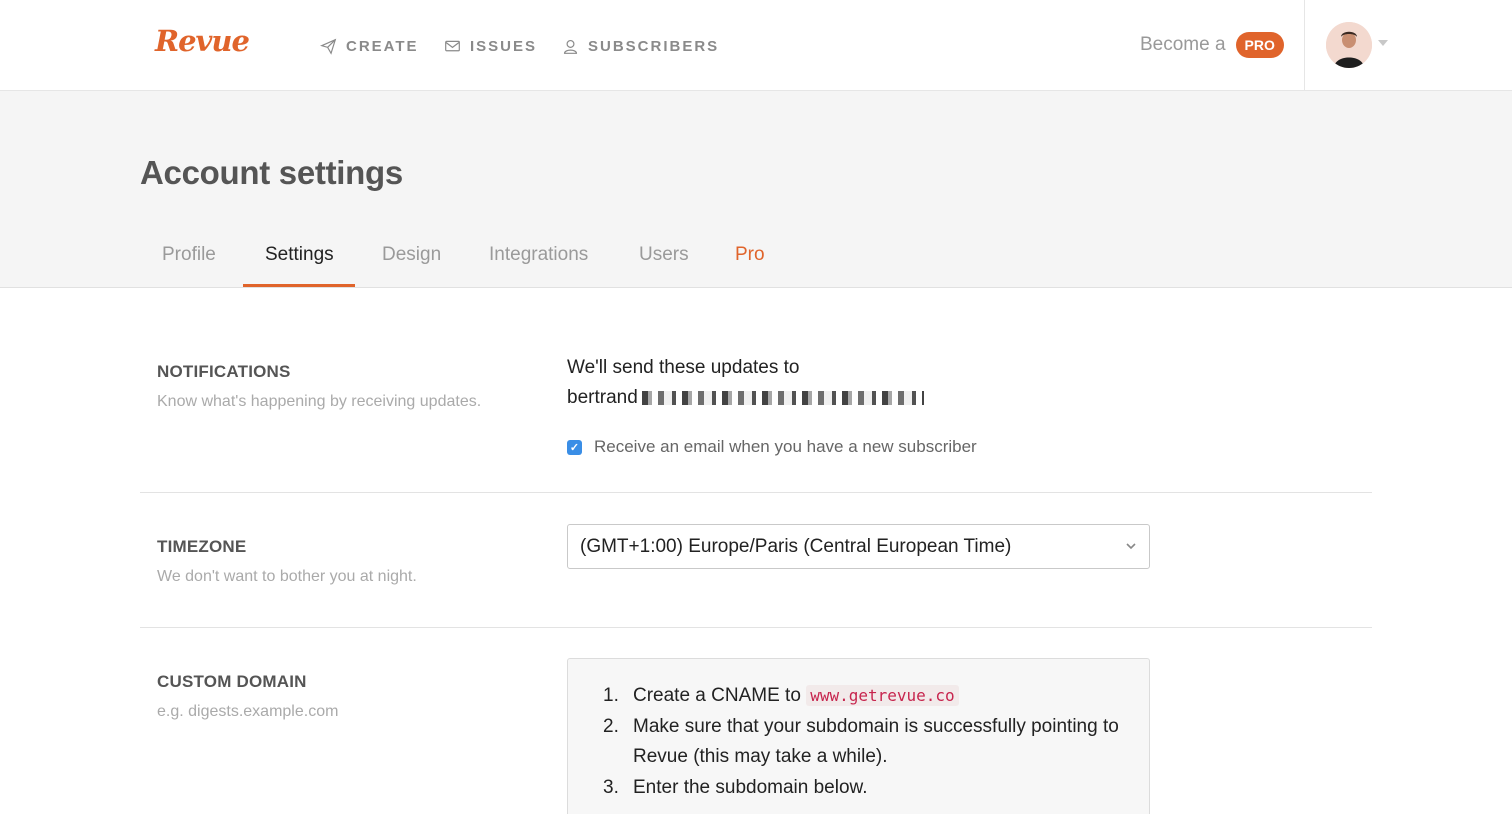 The width and height of the screenshot is (1512, 814). Describe the element at coordinates (1183, 44) in the screenshot. I see `become-text: Become a` at that location.